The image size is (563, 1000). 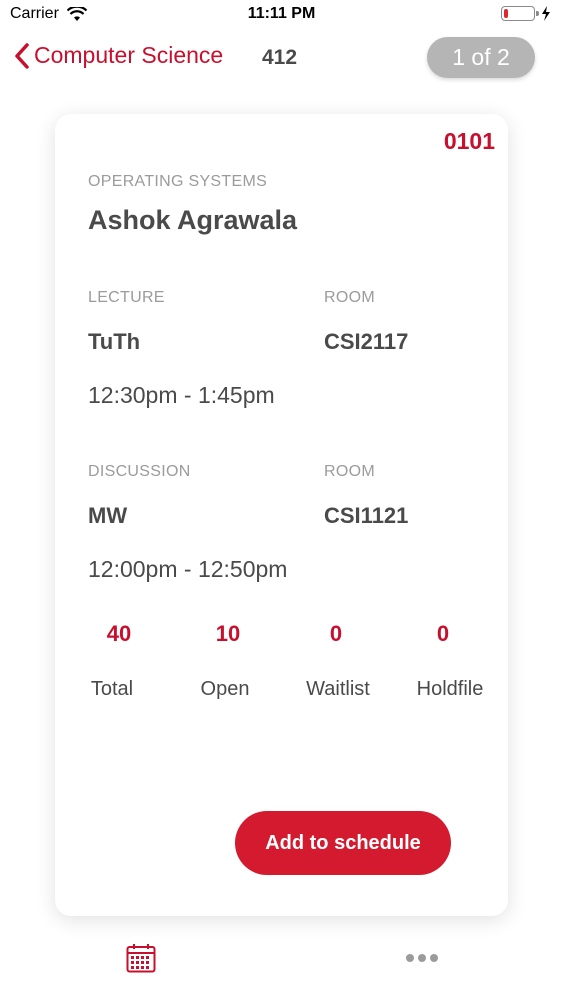 I want to click on charging-icon, so click(x=546, y=13).